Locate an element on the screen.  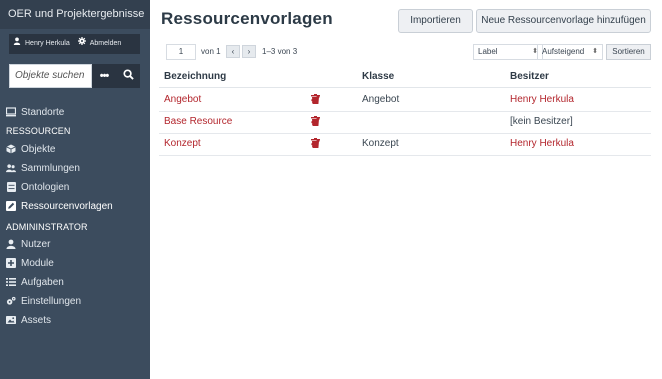
template-label-link: Konzept is located at coordinates (182, 143).